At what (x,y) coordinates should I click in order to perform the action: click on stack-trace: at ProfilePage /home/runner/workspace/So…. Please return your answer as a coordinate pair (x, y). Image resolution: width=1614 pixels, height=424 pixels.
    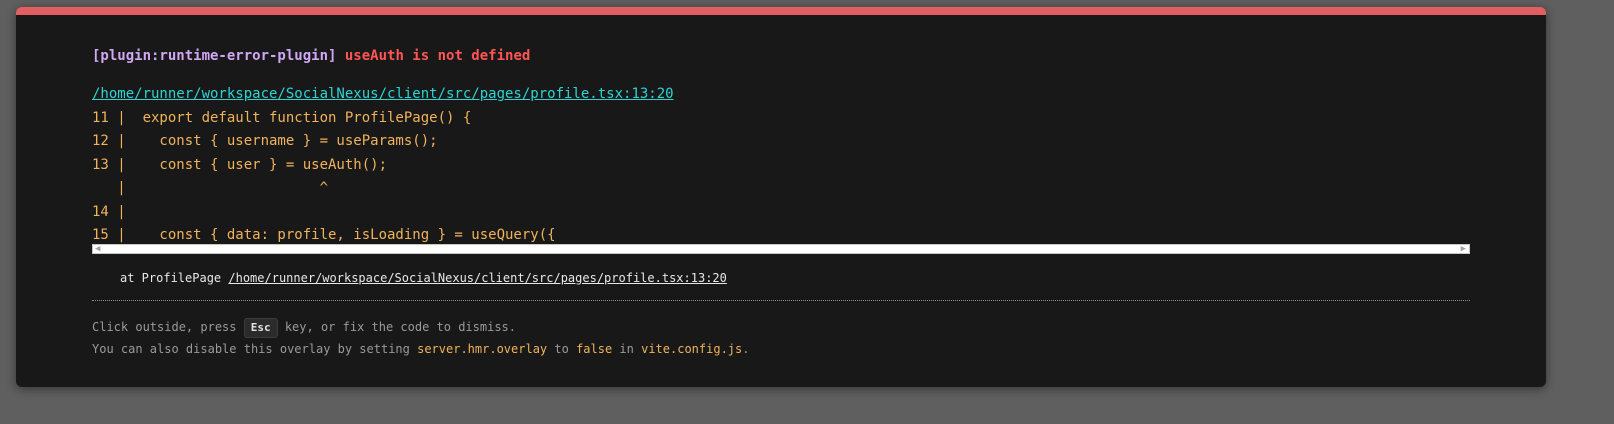
    Looking at the image, I should click on (423, 278).